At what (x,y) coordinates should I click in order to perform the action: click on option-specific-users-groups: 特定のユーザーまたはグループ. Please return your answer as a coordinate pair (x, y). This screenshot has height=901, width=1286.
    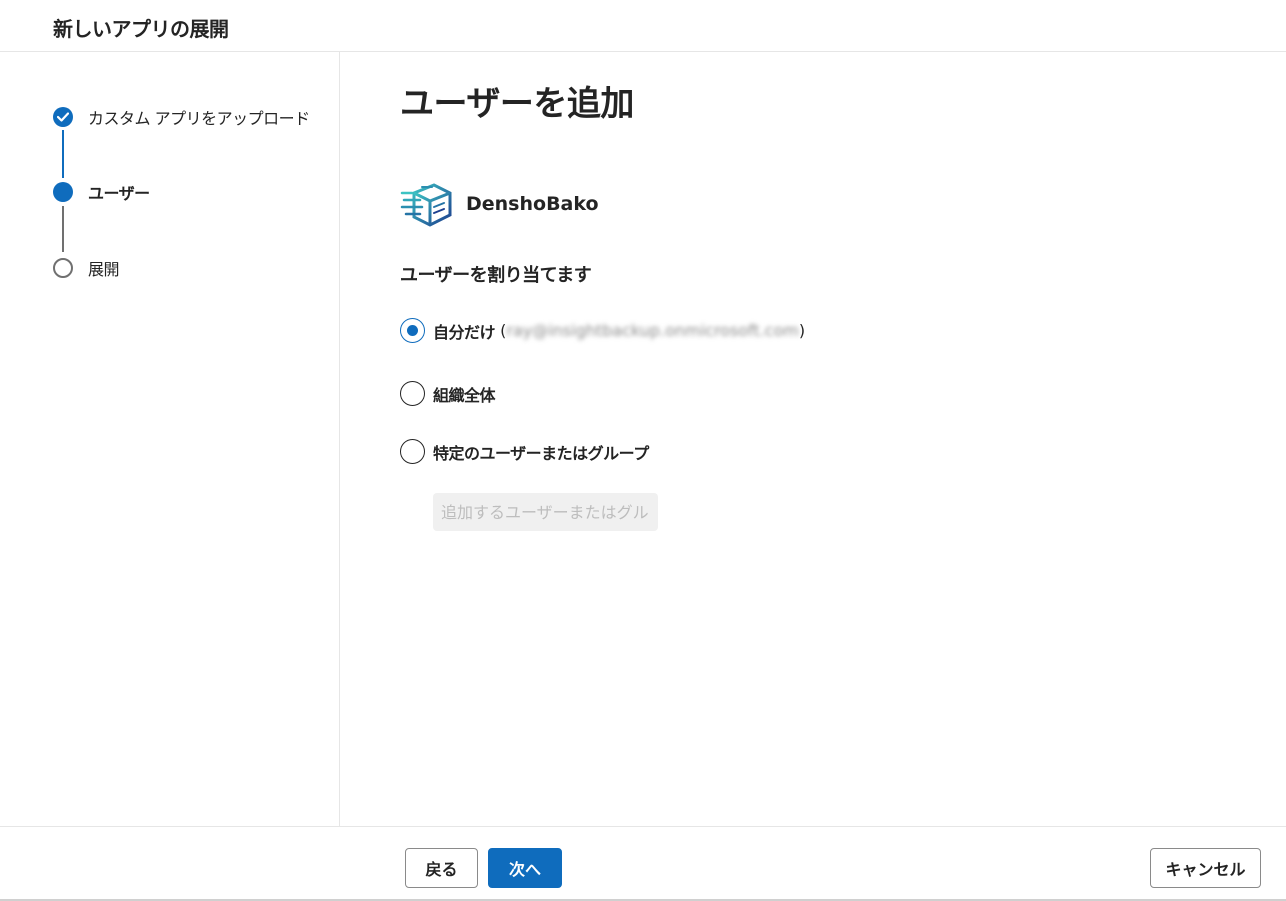
    Looking at the image, I should click on (524, 451).